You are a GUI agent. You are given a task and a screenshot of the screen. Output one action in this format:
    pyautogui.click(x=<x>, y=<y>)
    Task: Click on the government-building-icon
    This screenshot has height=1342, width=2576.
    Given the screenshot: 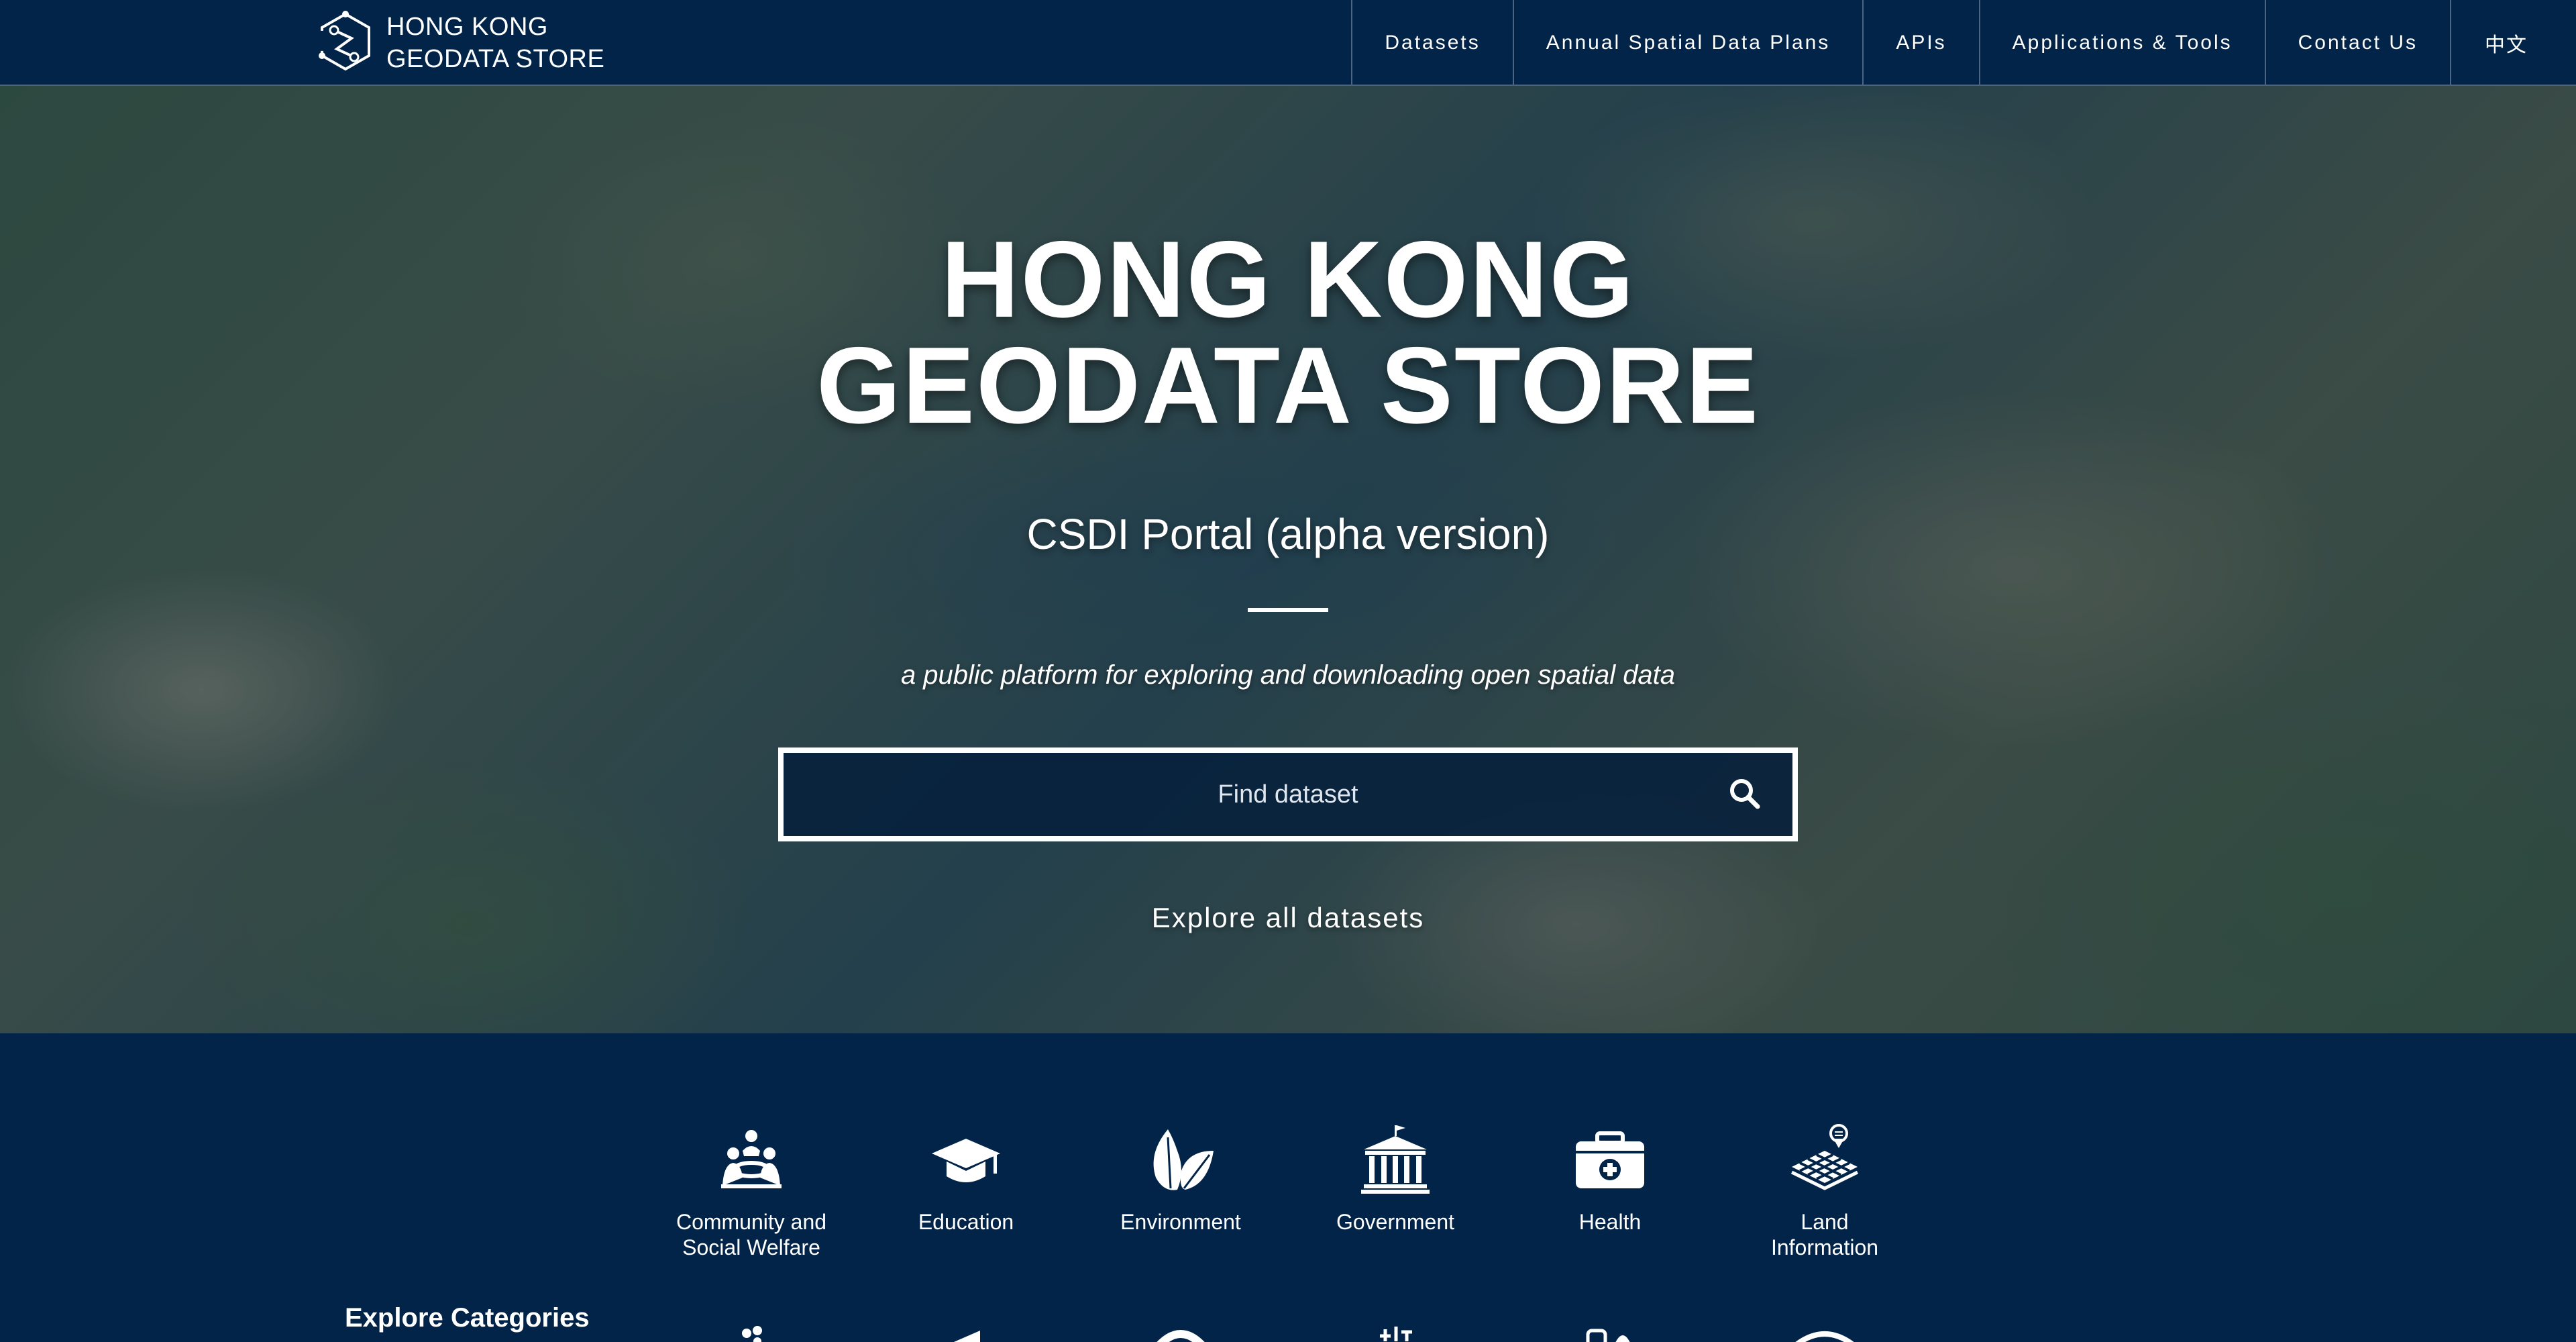 What is the action you would take?
    pyautogui.click(x=1395, y=1161)
    